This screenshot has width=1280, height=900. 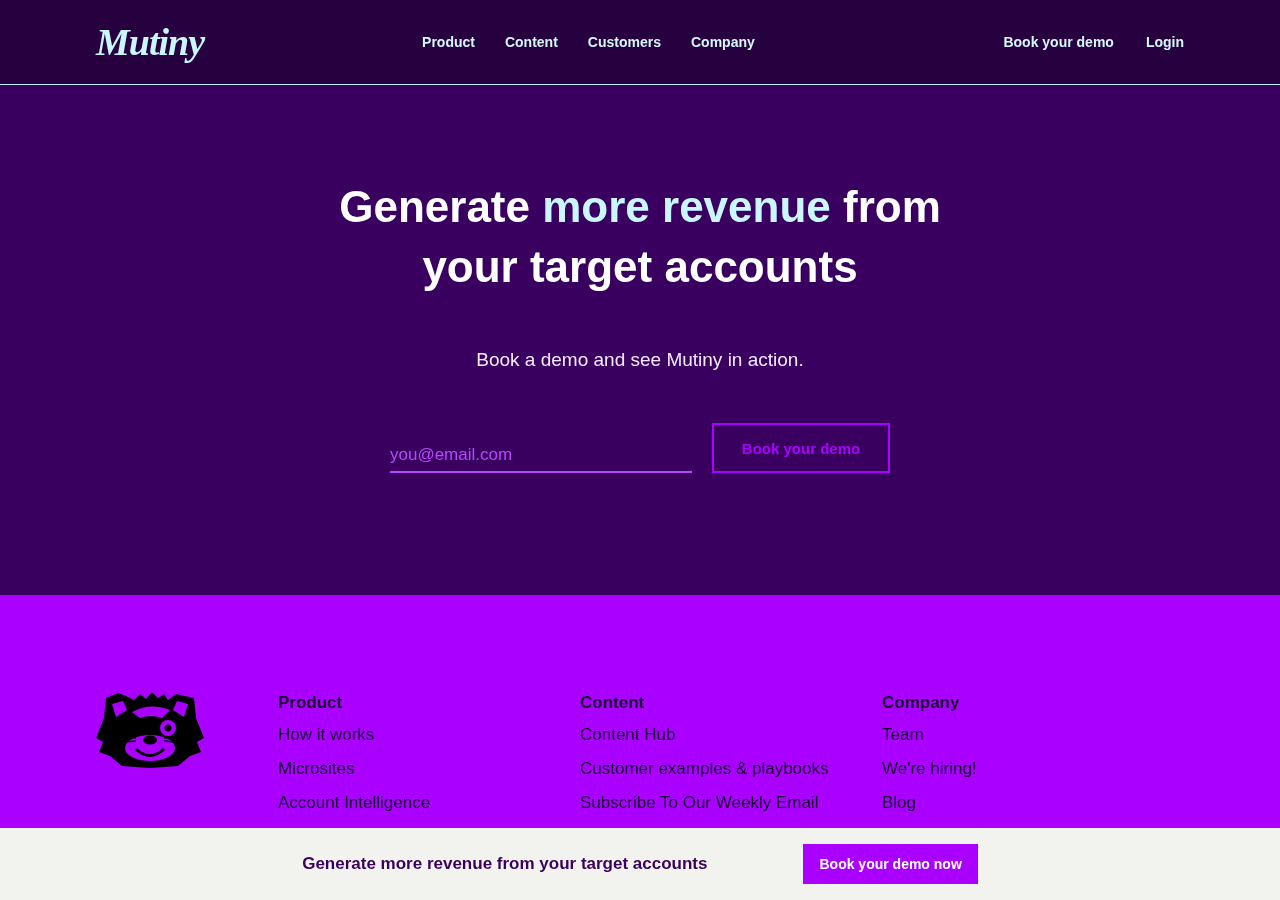 I want to click on nav-link: Company, so click(x=722, y=42).